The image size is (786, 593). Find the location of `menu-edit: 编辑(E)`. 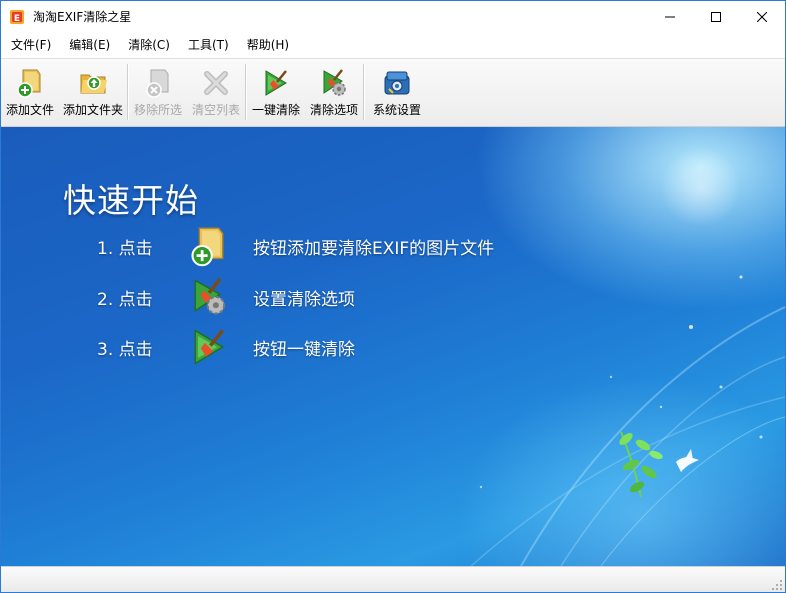

menu-edit: 编辑(E) is located at coordinates (88, 45).